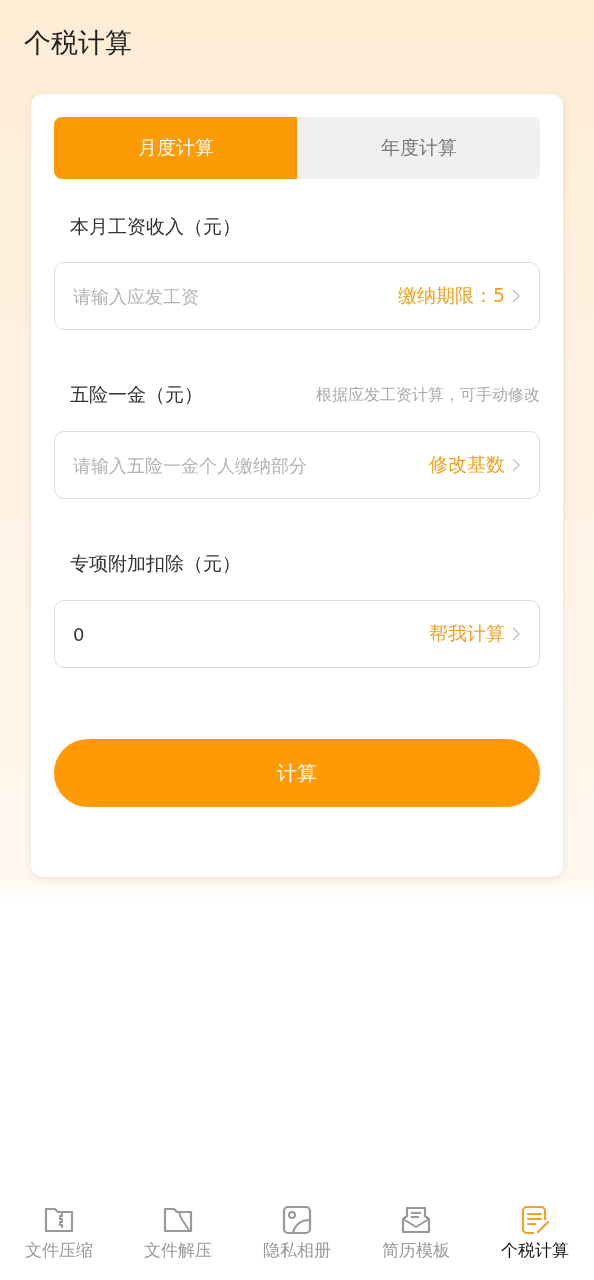 This screenshot has height=1280, width=594. I want to click on nav-tab: 文件压缩, so click(59, 1237).